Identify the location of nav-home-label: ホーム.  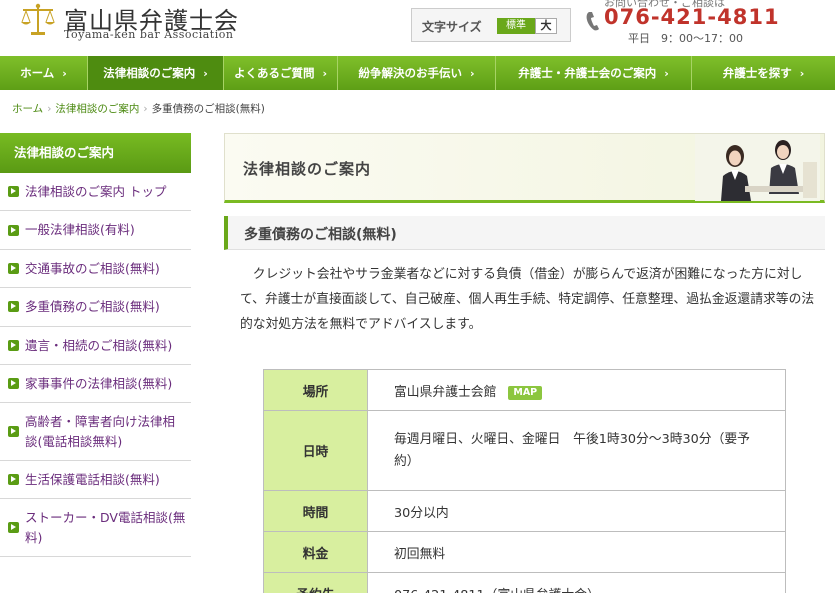
(37, 73).